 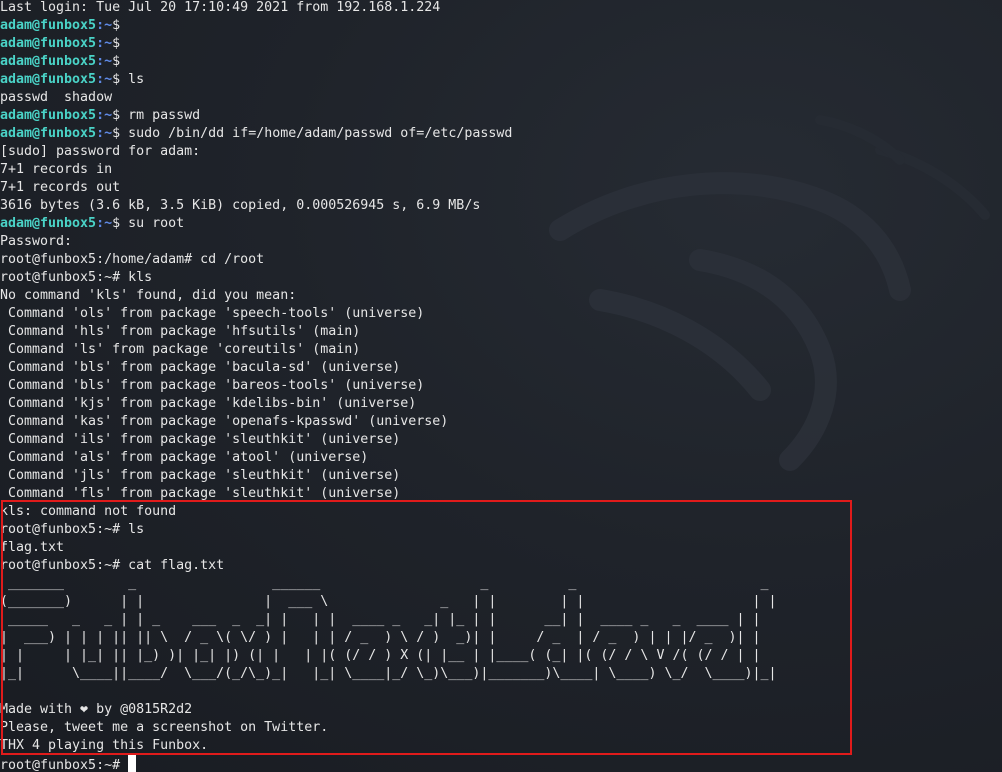 What do you see at coordinates (88, 511) in the screenshot?
I see `output-text: kls: command not found` at bounding box center [88, 511].